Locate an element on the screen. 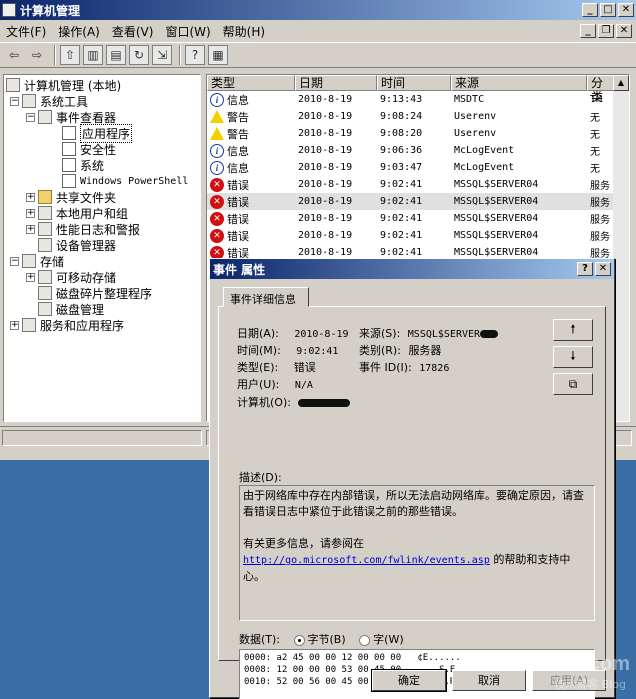  close-button: ✕ is located at coordinates (626, 10).